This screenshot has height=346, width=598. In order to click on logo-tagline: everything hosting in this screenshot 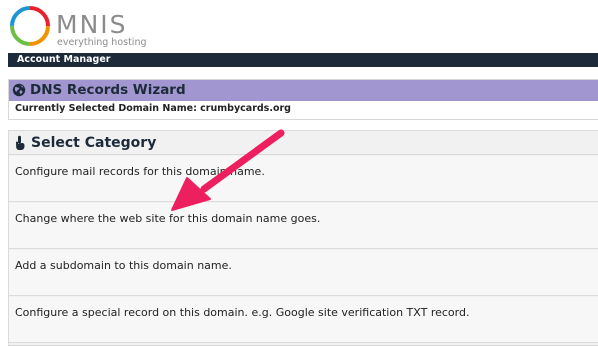, I will do `click(102, 42)`.